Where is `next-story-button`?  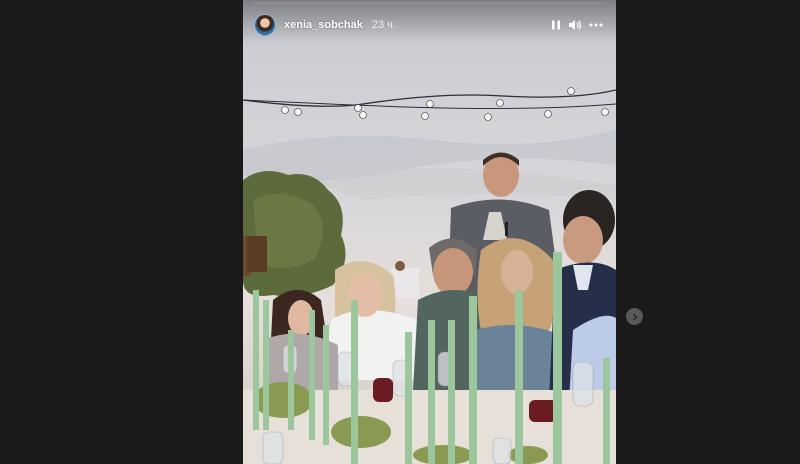 next-story-button is located at coordinates (634, 316).